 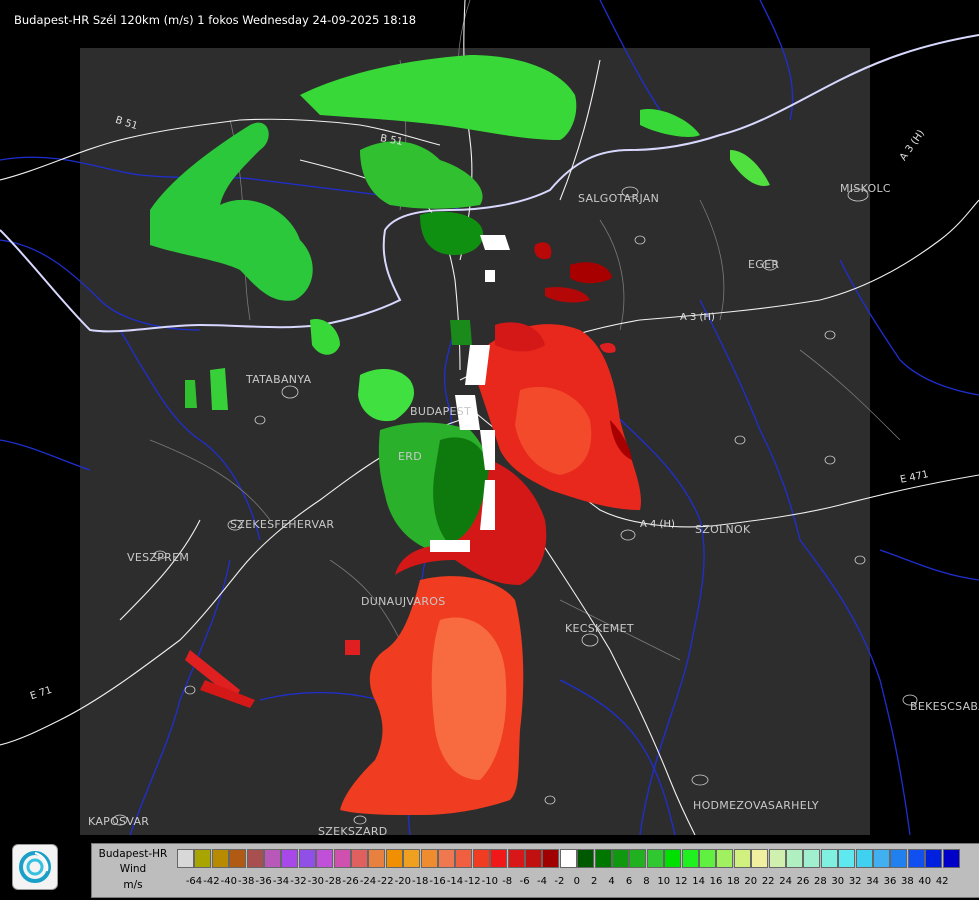 What do you see at coordinates (353, 831) in the screenshot?
I see `city-label-szekszard: SZEKSZARD` at bounding box center [353, 831].